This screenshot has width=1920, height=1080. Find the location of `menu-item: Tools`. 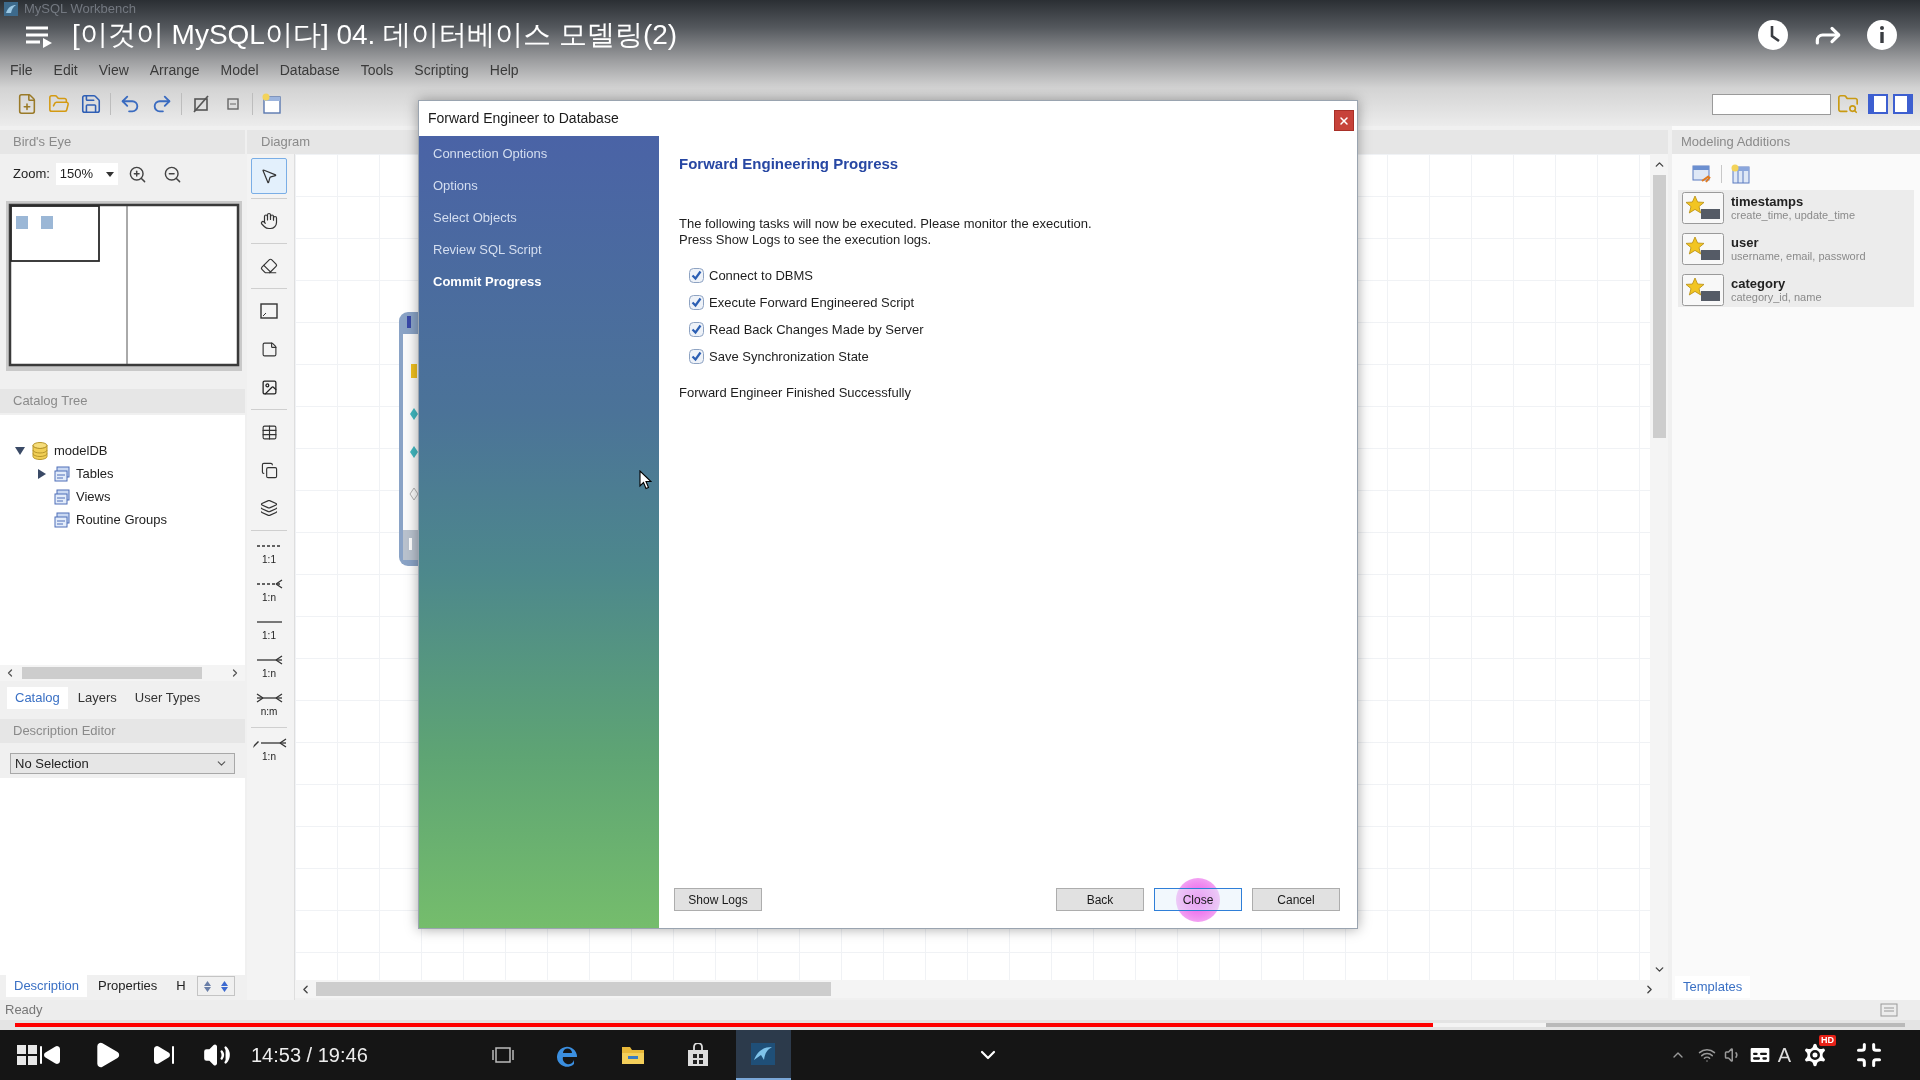

menu-item: Tools is located at coordinates (377, 70).